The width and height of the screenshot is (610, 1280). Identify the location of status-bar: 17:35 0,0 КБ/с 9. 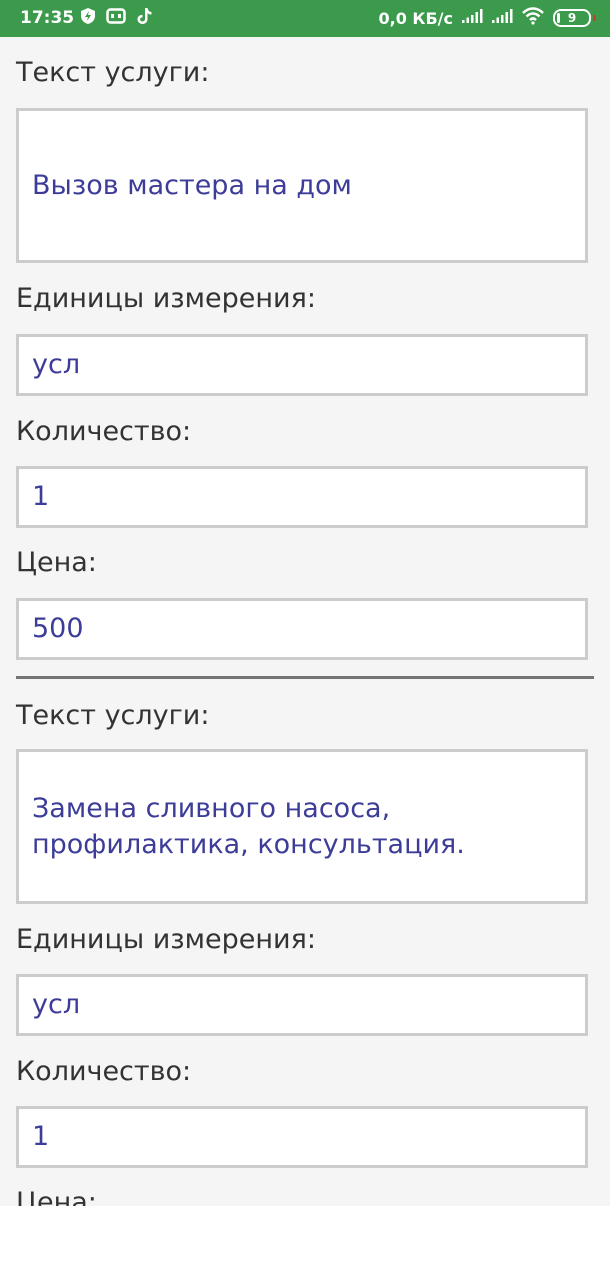
(305, 18).